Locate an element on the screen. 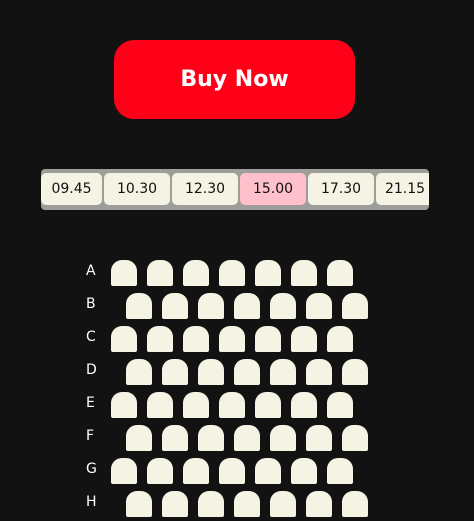  row-label: C is located at coordinates (91, 337).